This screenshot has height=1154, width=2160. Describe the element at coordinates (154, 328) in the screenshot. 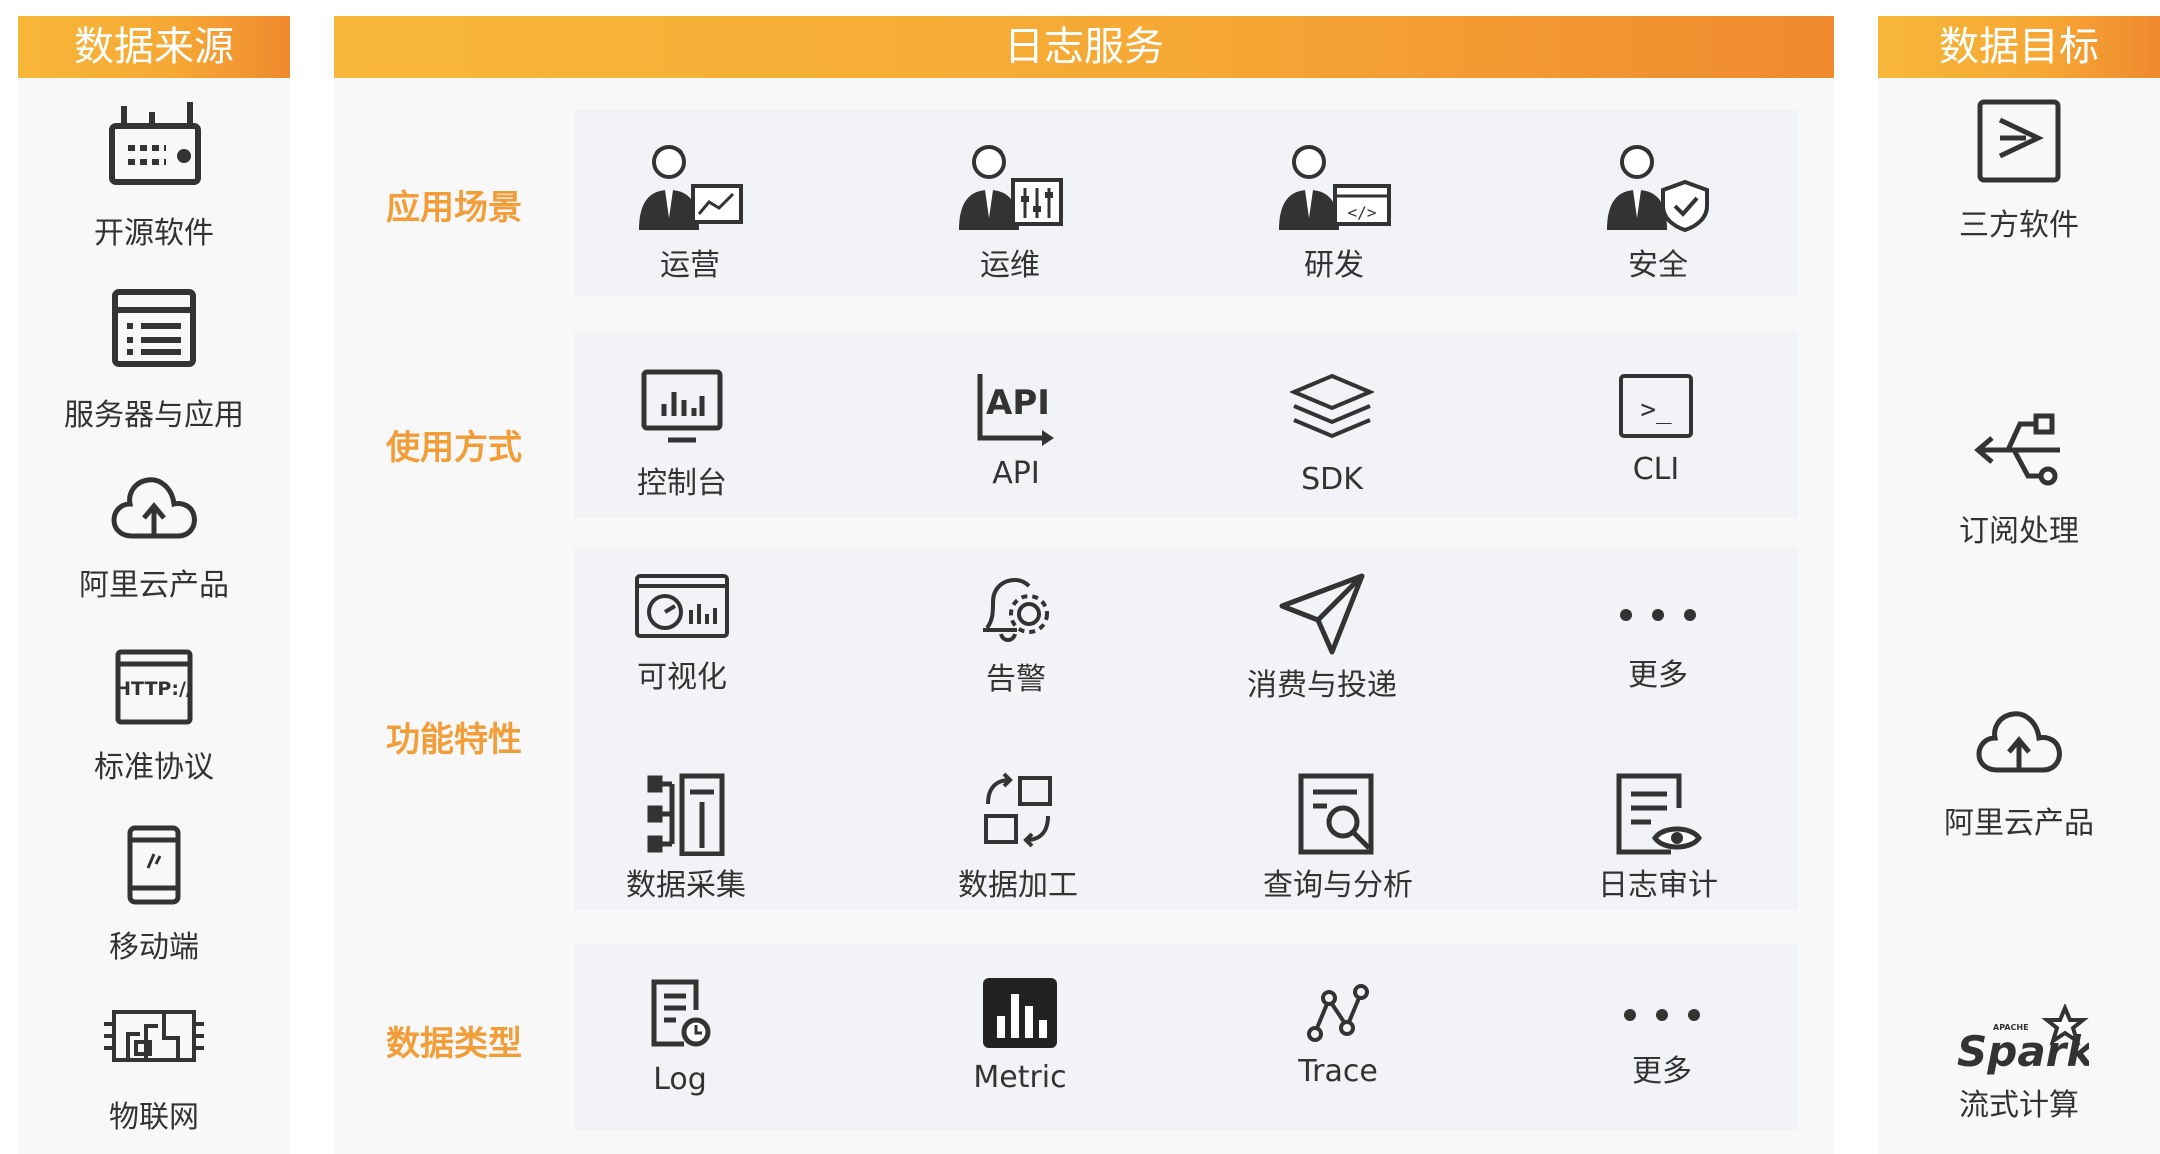

I see `server-rack-icon` at that location.